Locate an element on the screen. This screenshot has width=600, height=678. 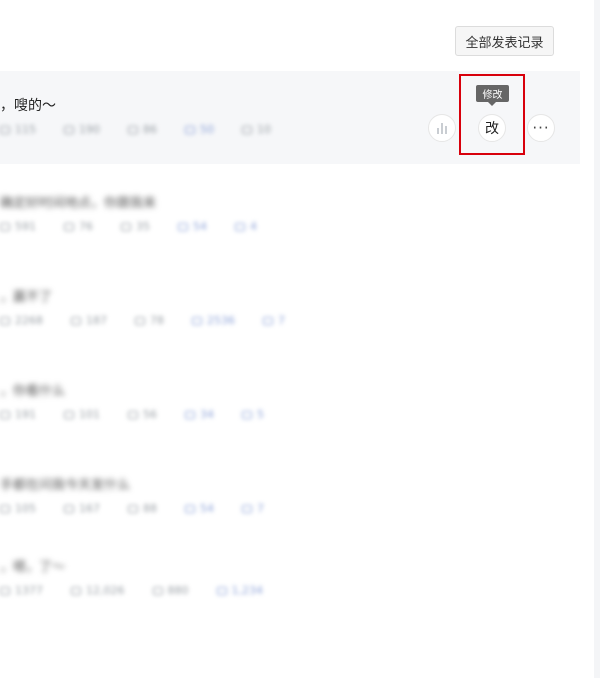
post-stats: 591 76 35 54 4 is located at coordinates (142, 226).